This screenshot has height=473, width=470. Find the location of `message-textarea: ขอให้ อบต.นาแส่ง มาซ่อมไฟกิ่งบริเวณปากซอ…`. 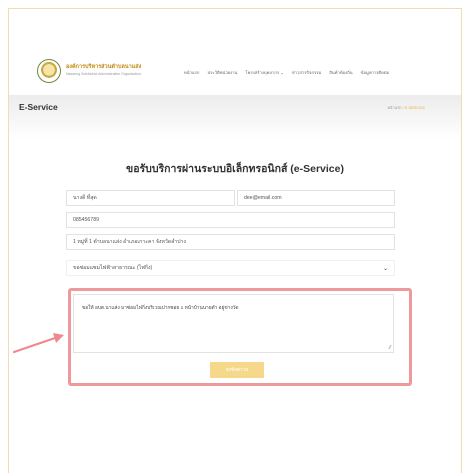

message-textarea: ขอให้ อบต.นาแส่ง มาซ่อมไฟกิ่งบริเวณปากซอ… is located at coordinates (233, 323).